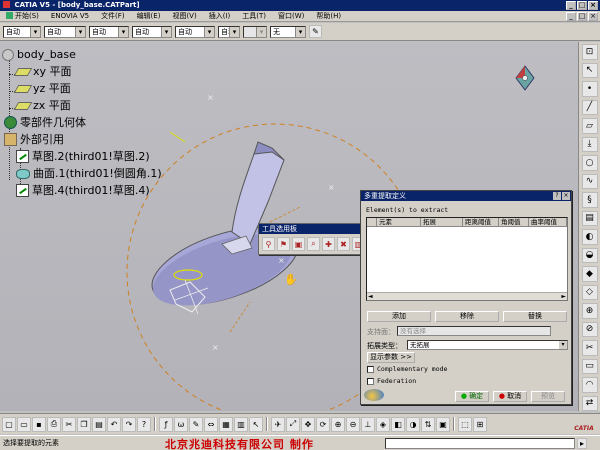 The image size is (600, 450). What do you see at coordinates (70, 16) in the screenshot?
I see `menu-enovia: ENOVIA V5` at bounding box center [70, 16].